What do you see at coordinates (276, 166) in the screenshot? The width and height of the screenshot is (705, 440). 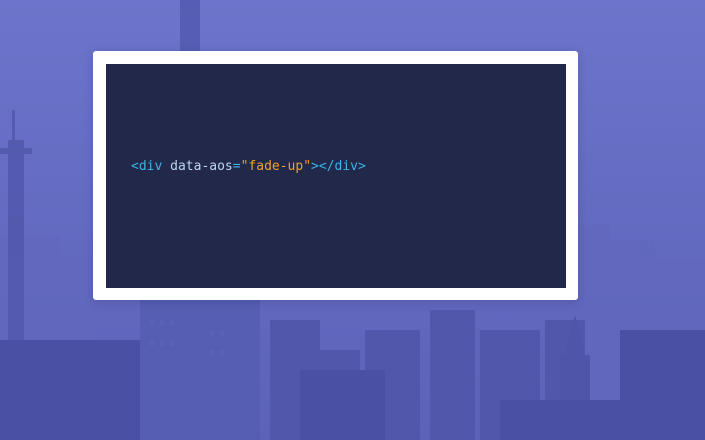 I see `code-attribute-value: "fade-up"` at bounding box center [276, 166].